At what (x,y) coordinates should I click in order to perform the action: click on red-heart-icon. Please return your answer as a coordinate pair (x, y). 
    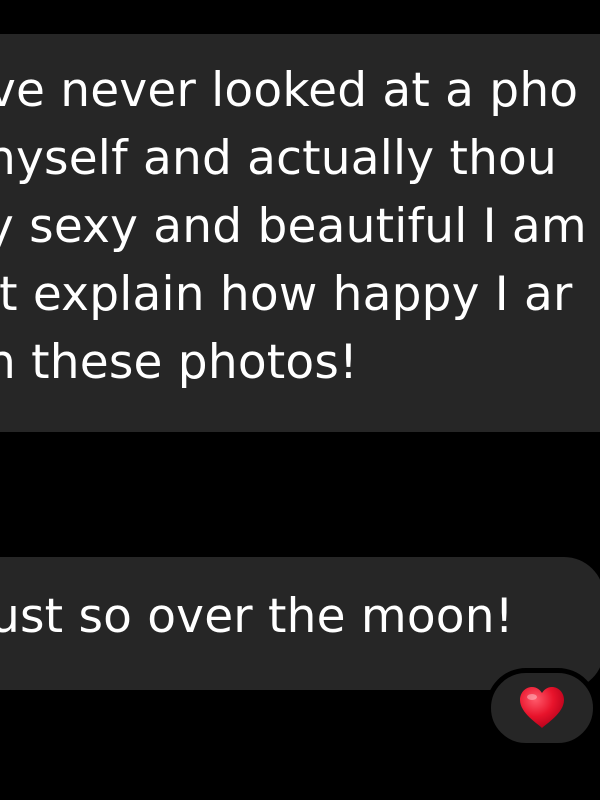
    Looking at the image, I should click on (542, 707).